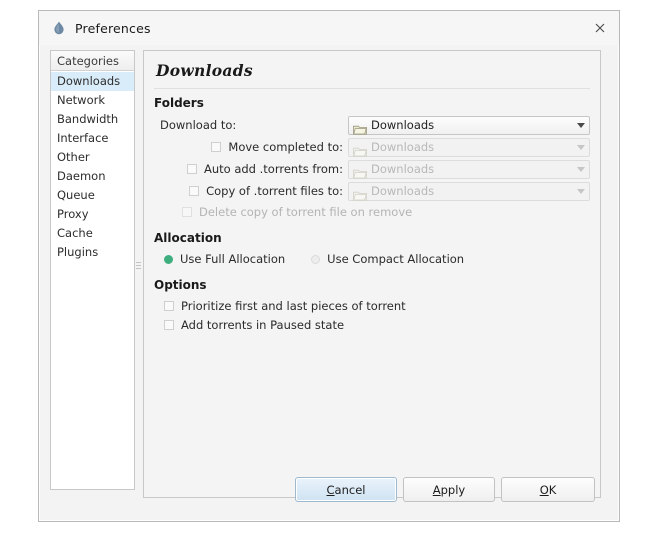 Image resolution: width=657 pixels, height=544 pixels. Describe the element at coordinates (188, 238) in the screenshot. I see `allocation-heading: Allocation` at that location.